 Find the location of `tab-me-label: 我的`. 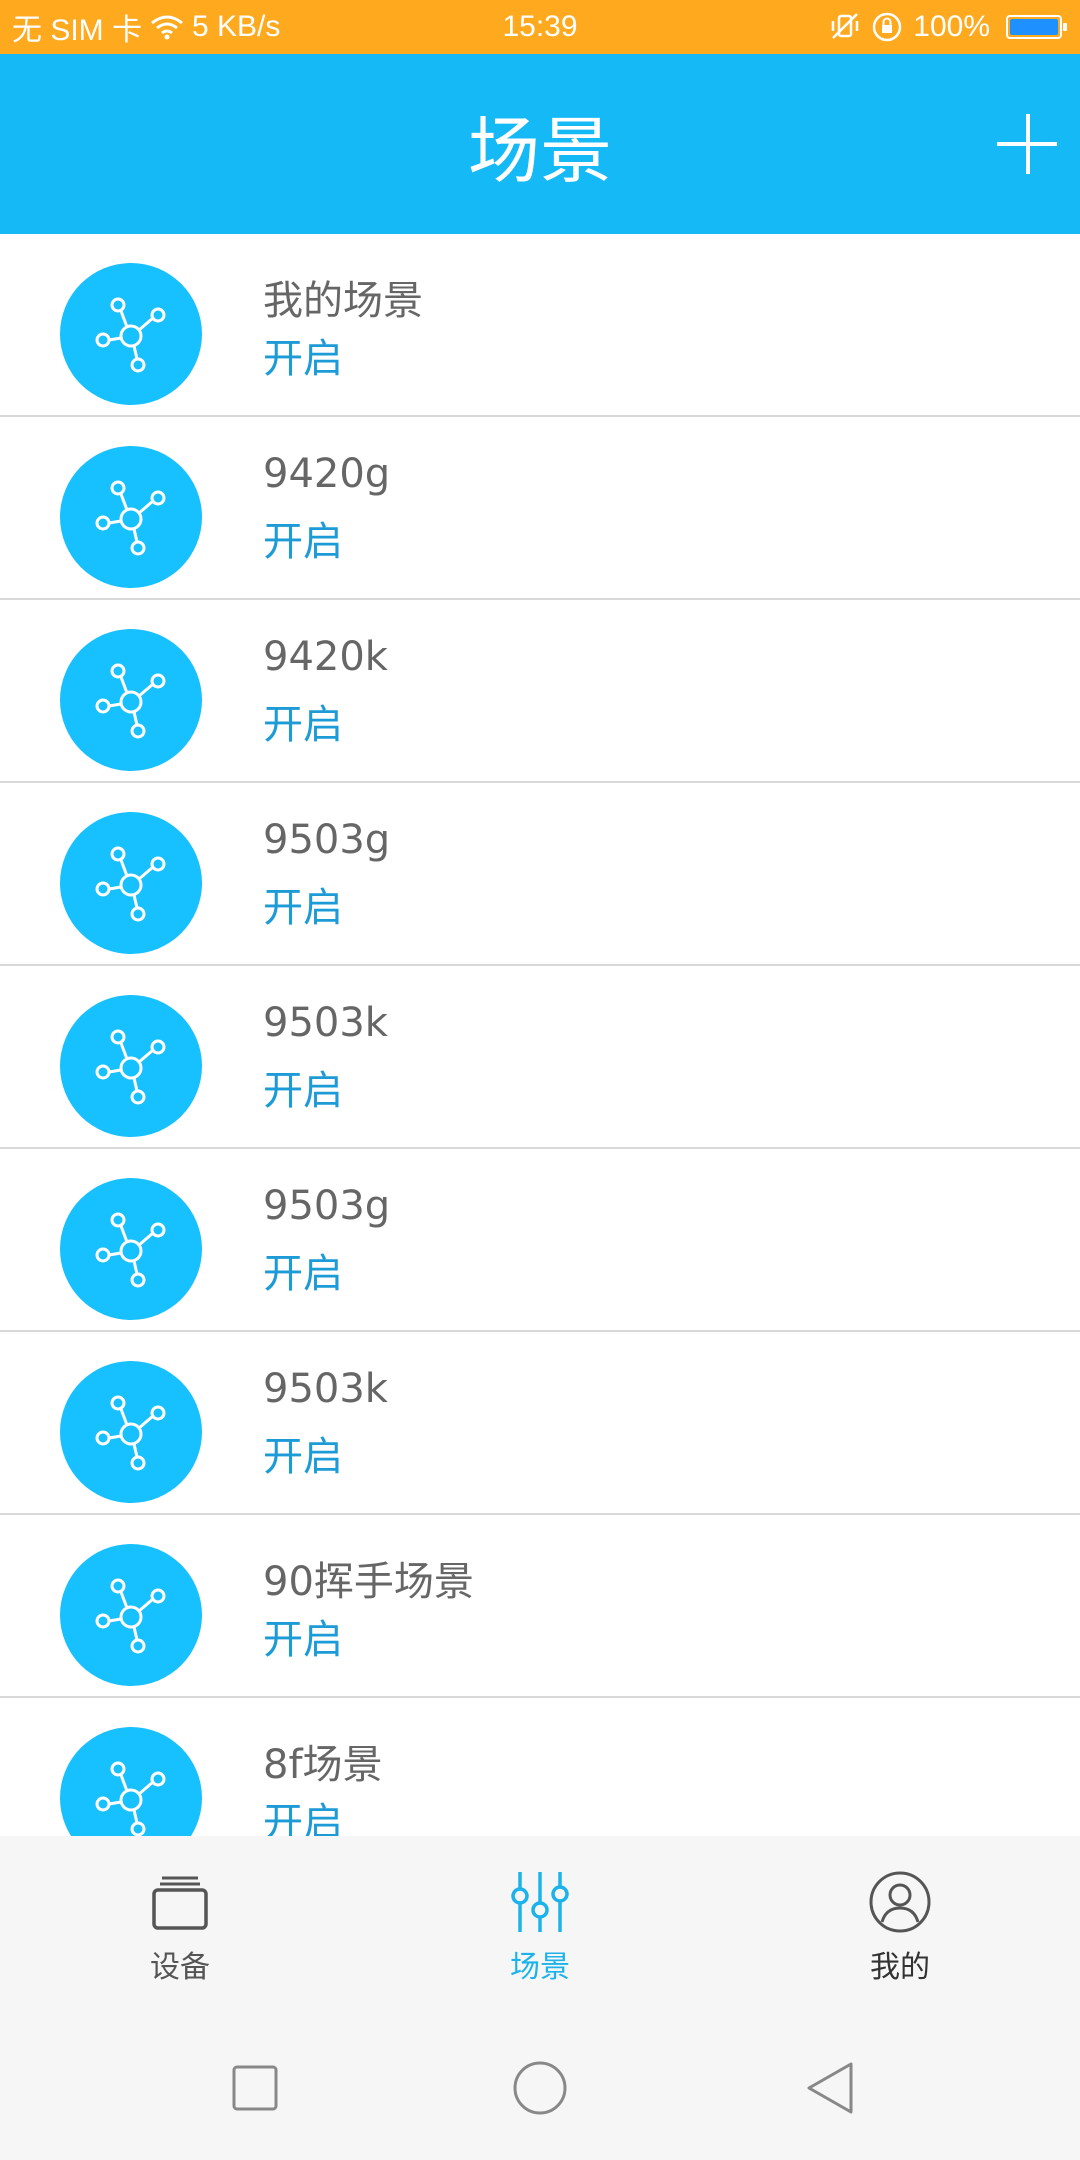

tab-me-label: 我的 is located at coordinates (900, 1967).